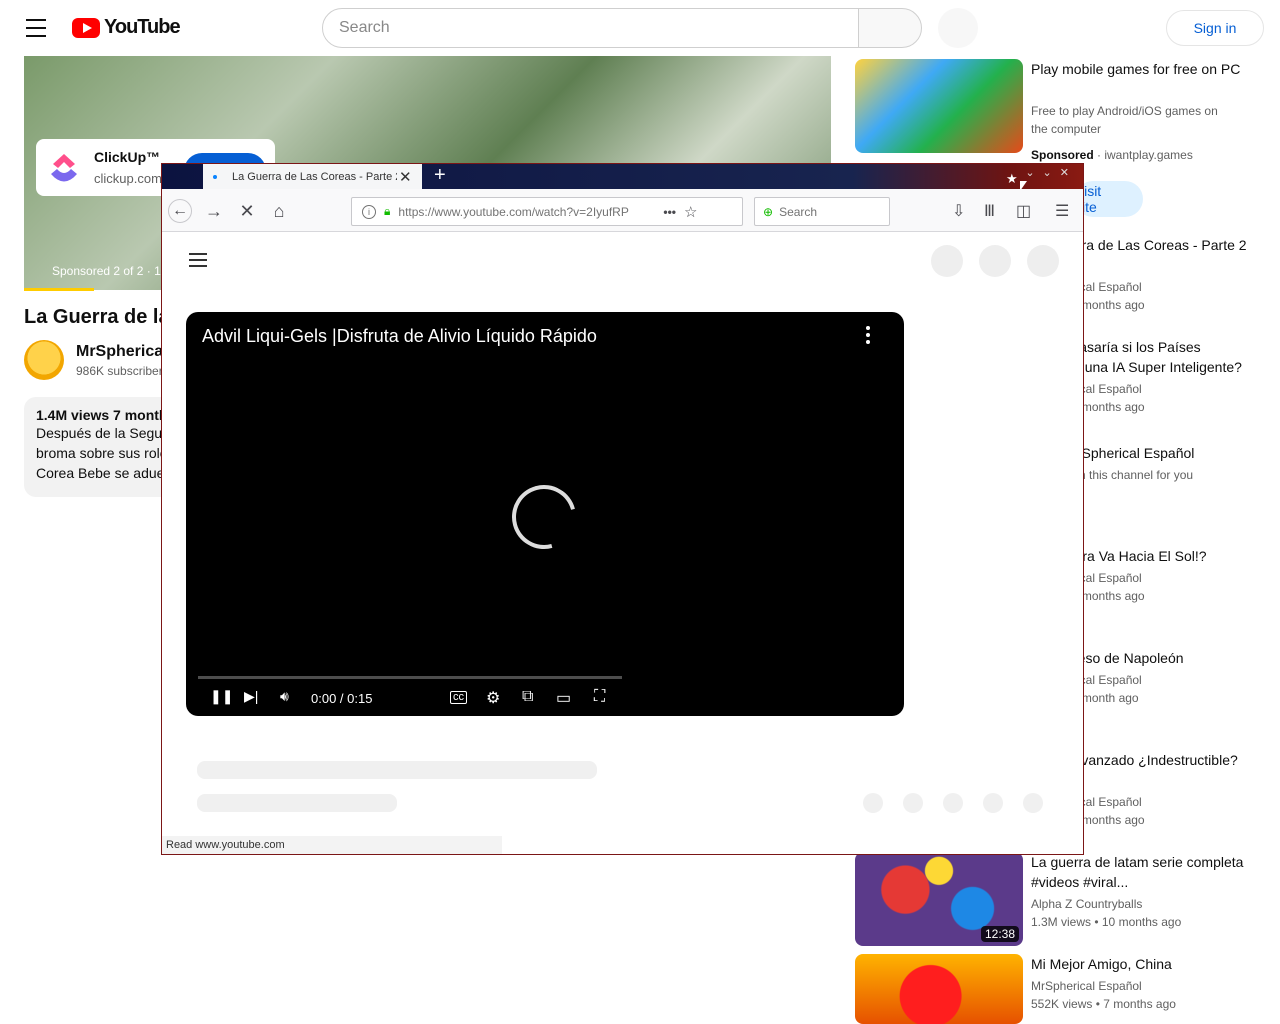 Image resolution: width=1280 pixels, height=1024 pixels. Describe the element at coordinates (544, 517) in the screenshot. I see `loading-spinner-icon` at that location.